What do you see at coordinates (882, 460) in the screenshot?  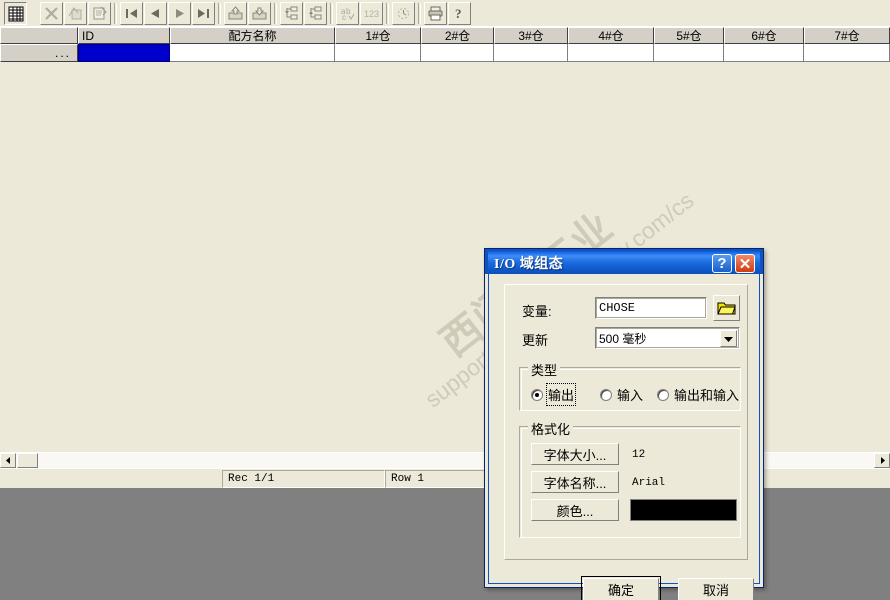 I see `scroll-right-arrow-icon` at bounding box center [882, 460].